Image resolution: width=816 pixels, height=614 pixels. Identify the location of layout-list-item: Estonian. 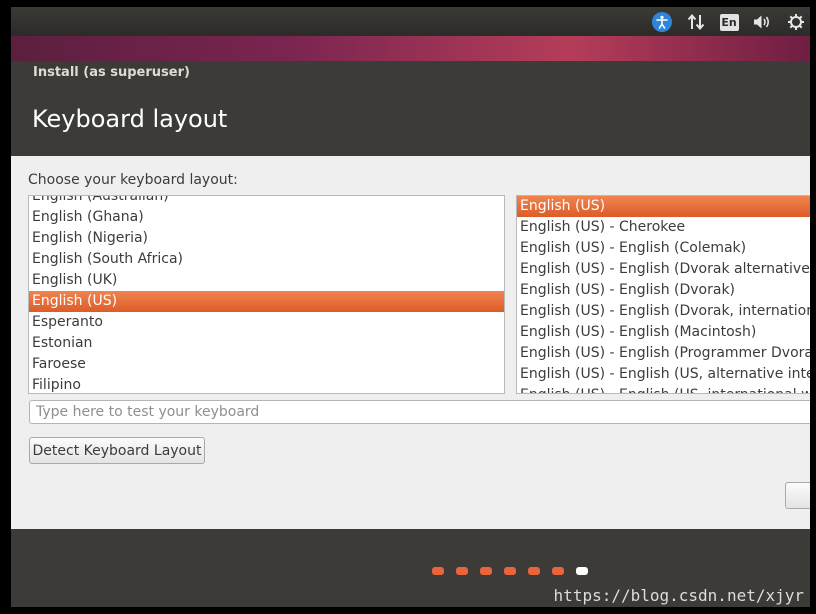
(266, 343).